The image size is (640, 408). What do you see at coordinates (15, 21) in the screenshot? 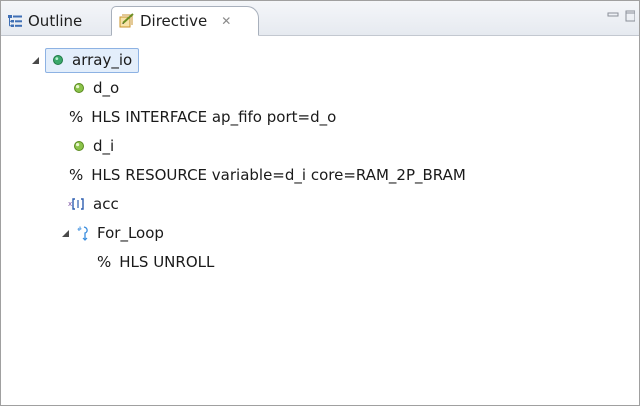
I see `outline-icon` at bounding box center [15, 21].